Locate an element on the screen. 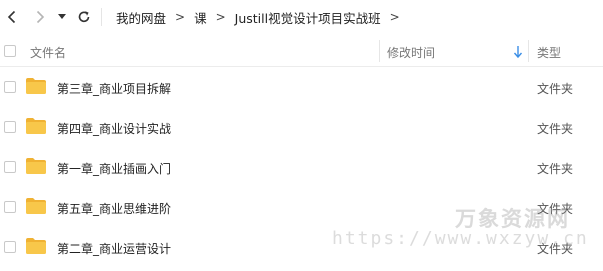 This screenshot has height=271, width=603. file-name: 第五章_商业思维进阶 is located at coordinates (114, 209).